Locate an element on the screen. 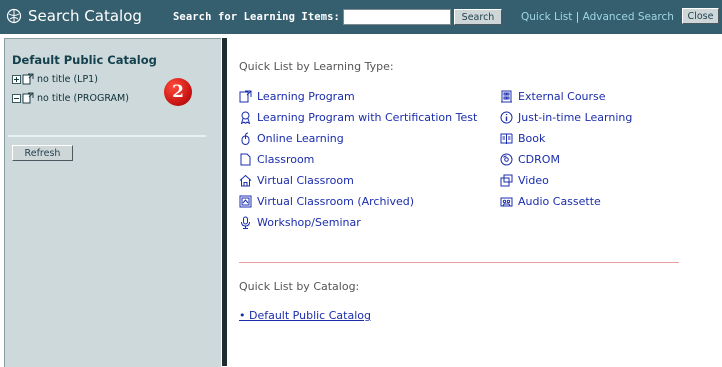  item-label: Book is located at coordinates (531, 138).